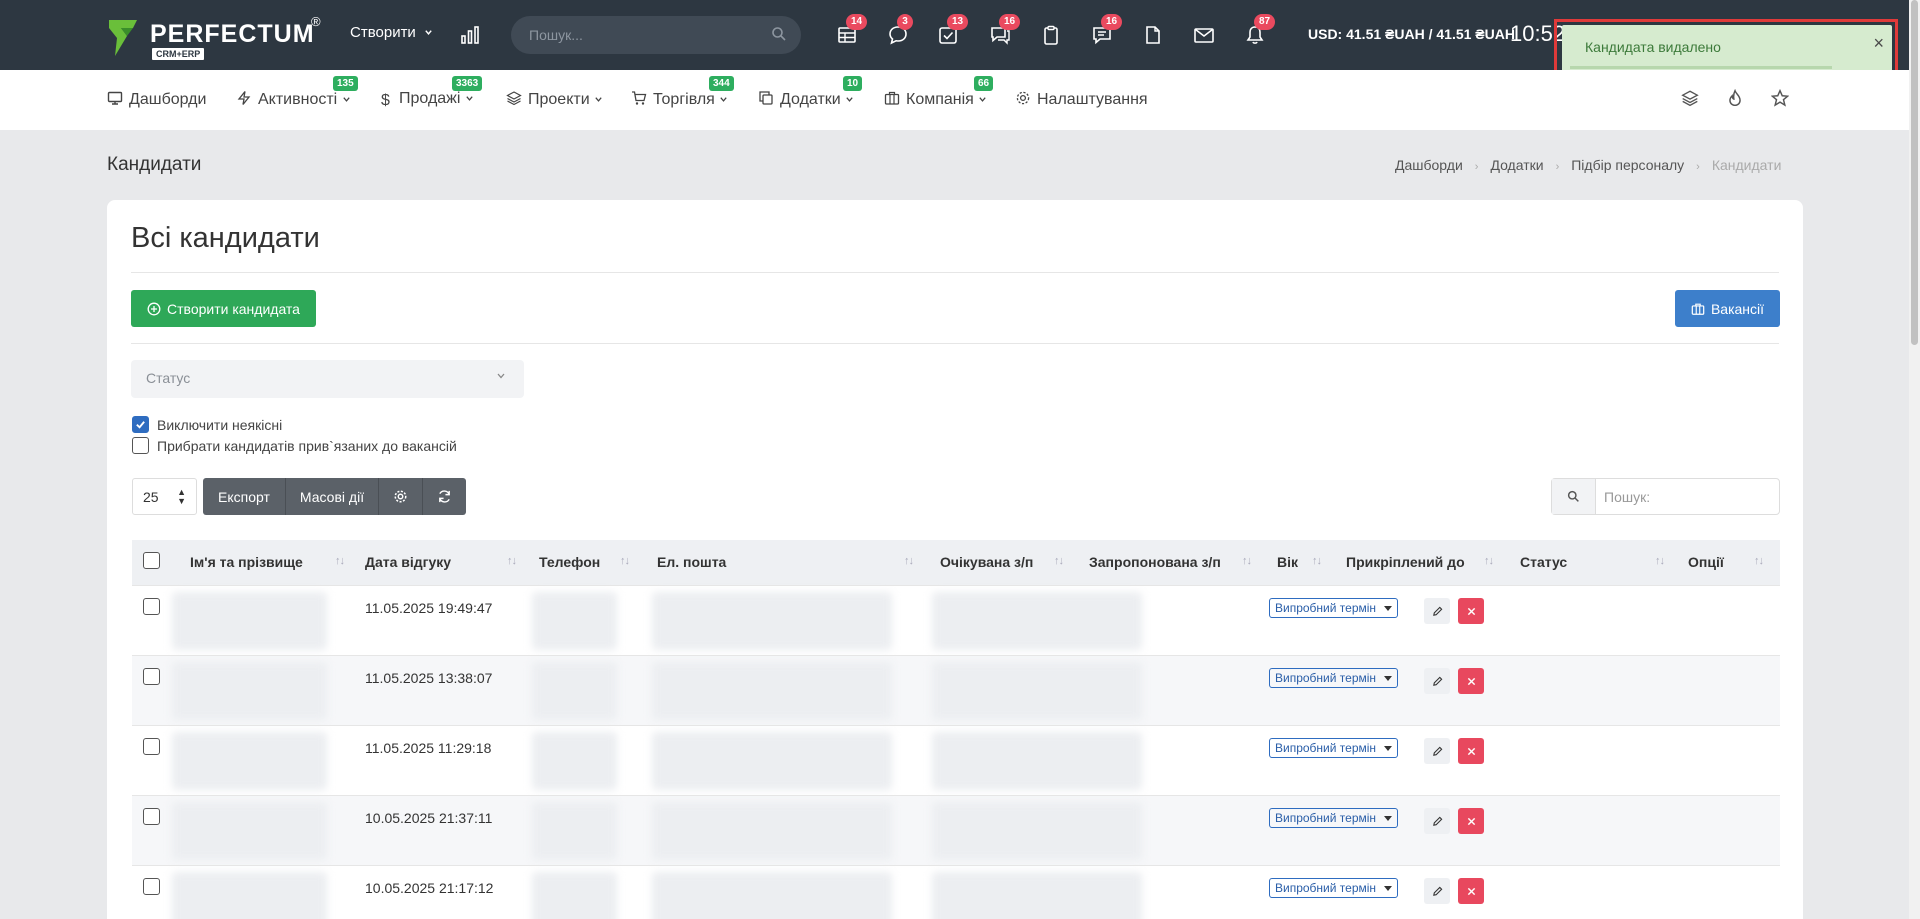 The width and height of the screenshot is (1920, 919). I want to click on column-header-status: Статус, so click(1543, 562).